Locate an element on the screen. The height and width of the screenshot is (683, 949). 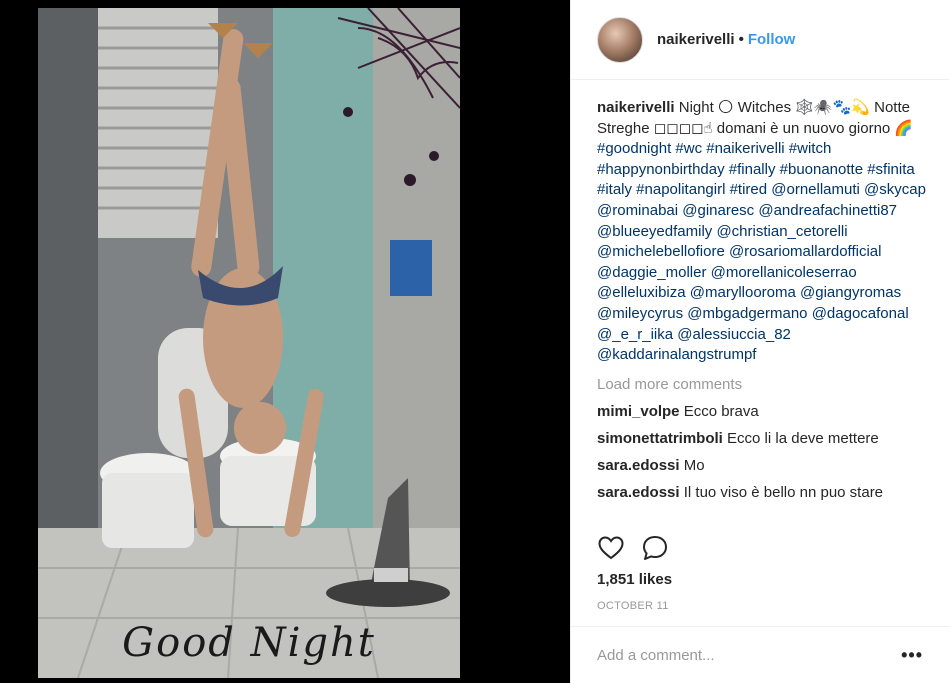
comment-text: Ecco li la deve mettere is located at coordinates (803, 439).